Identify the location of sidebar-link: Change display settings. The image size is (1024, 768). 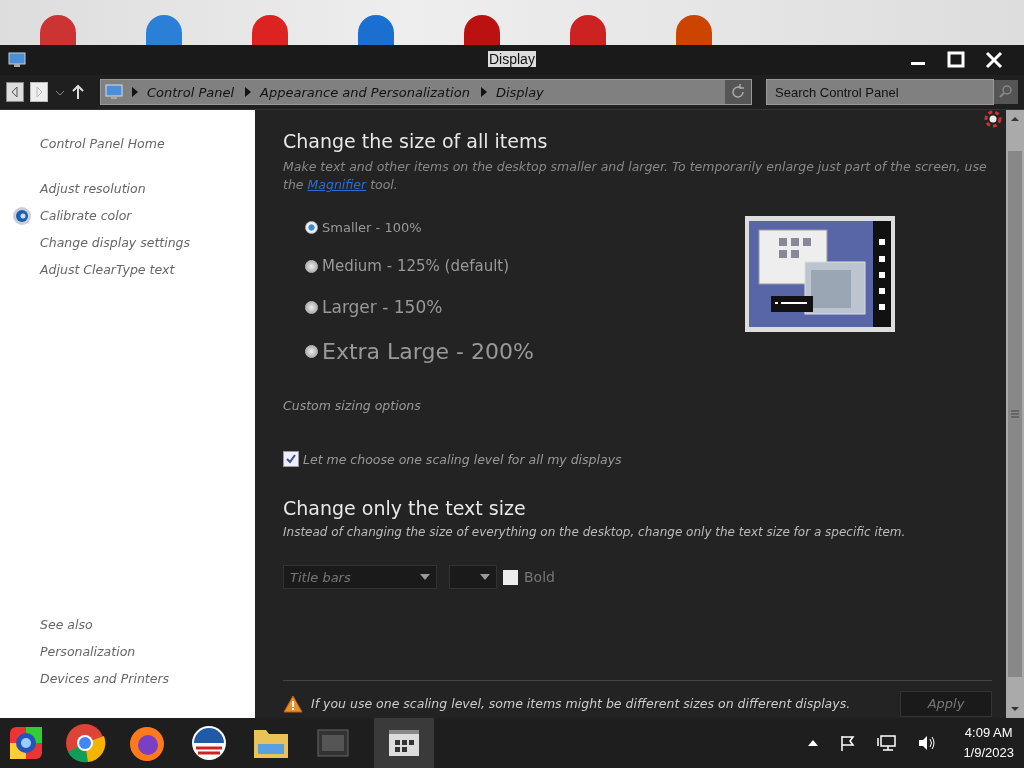
(115, 242).